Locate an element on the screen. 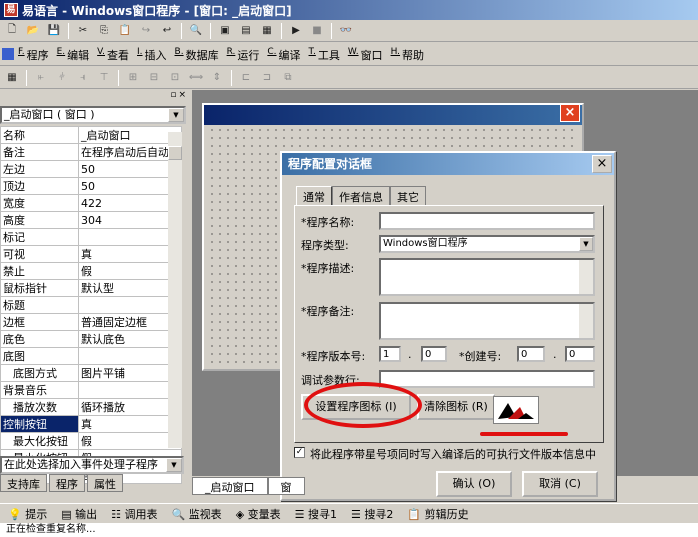  note-scrollbar is located at coordinates (586, 321).